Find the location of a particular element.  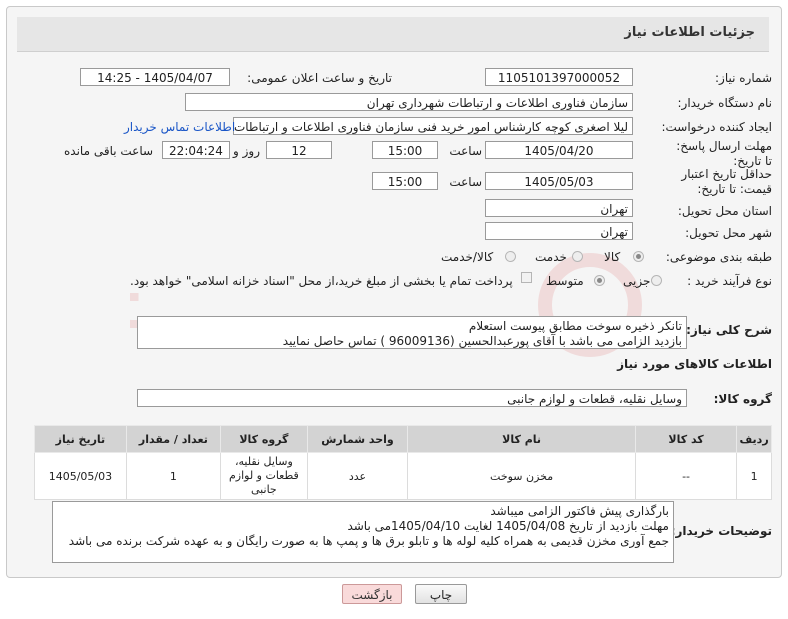

cell-code: -- is located at coordinates (686, 476).